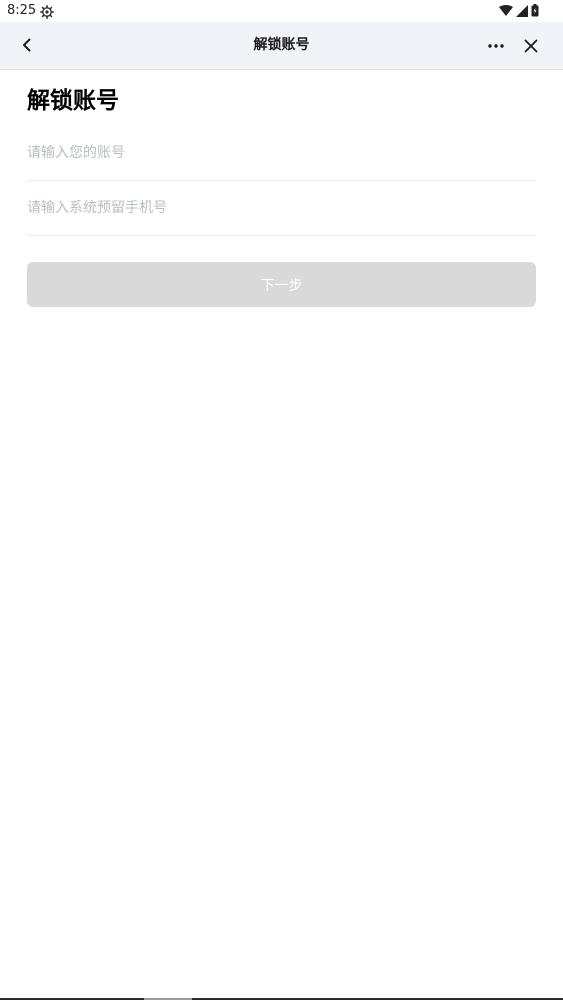  I want to click on bottom-handle, so click(168, 999).